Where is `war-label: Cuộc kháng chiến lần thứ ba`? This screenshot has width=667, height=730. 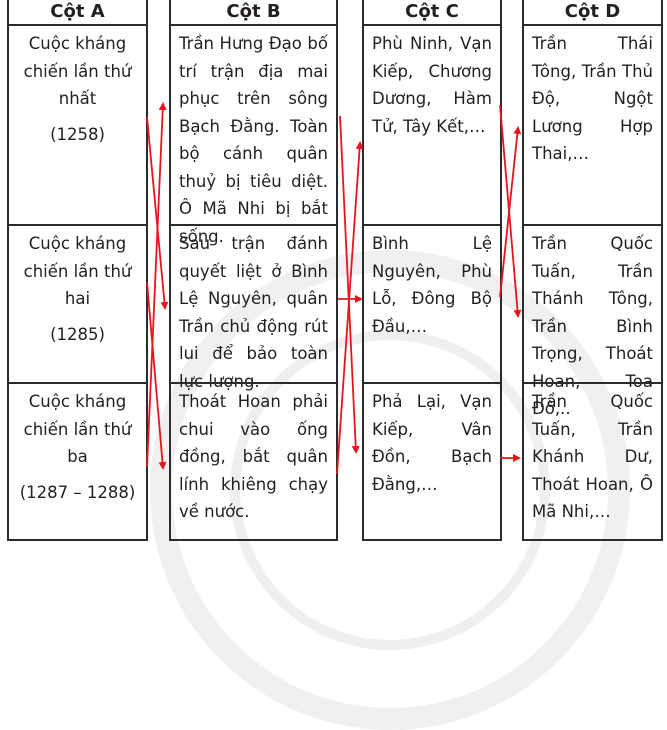
war-label: Cuộc kháng chiến lần thứ ba is located at coordinates (77, 429).